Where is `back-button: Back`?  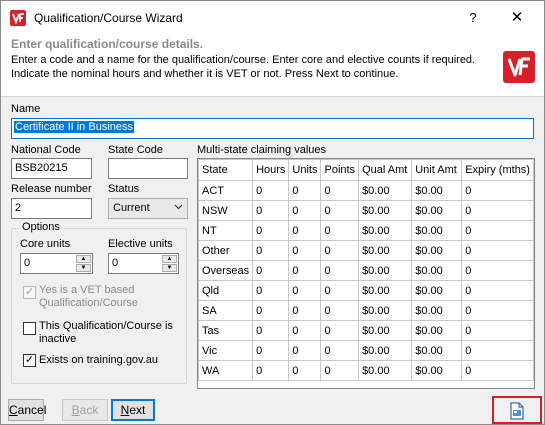 back-button: Back is located at coordinates (85, 410).